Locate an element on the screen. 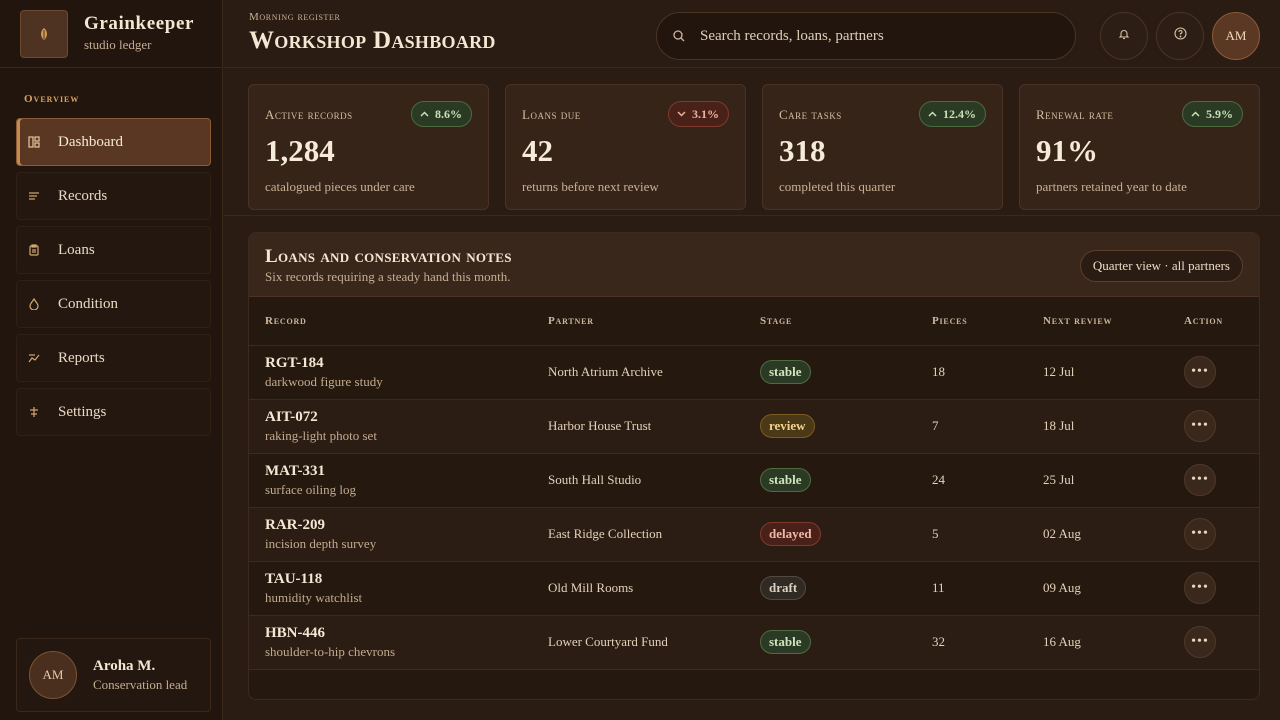 The image size is (1280, 720). column-header-next-review: Next review is located at coordinates (1077, 321).